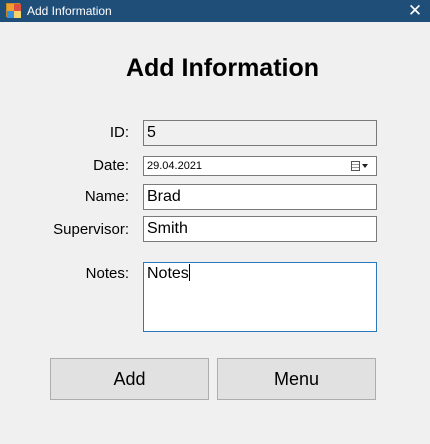 The width and height of the screenshot is (430, 444). Describe the element at coordinates (13, 10) in the screenshot. I see `app-icon` at that location.